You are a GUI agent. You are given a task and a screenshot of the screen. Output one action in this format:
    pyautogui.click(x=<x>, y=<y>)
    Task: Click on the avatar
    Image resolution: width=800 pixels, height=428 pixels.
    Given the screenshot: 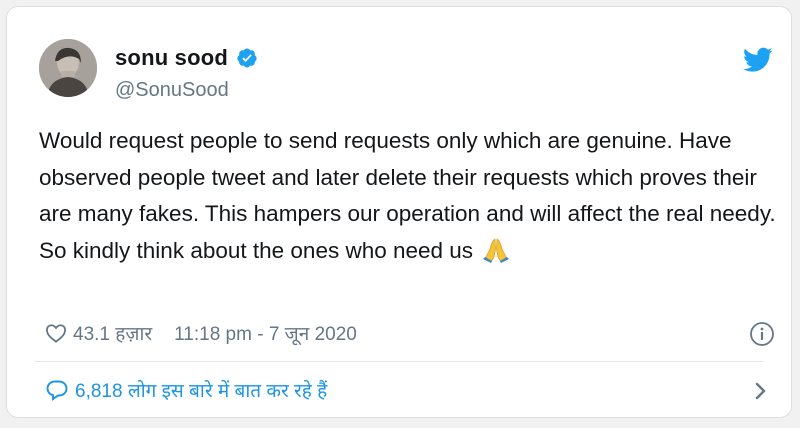 What is the action you would take?
    pyautogui.click(x=68, y=68)
    